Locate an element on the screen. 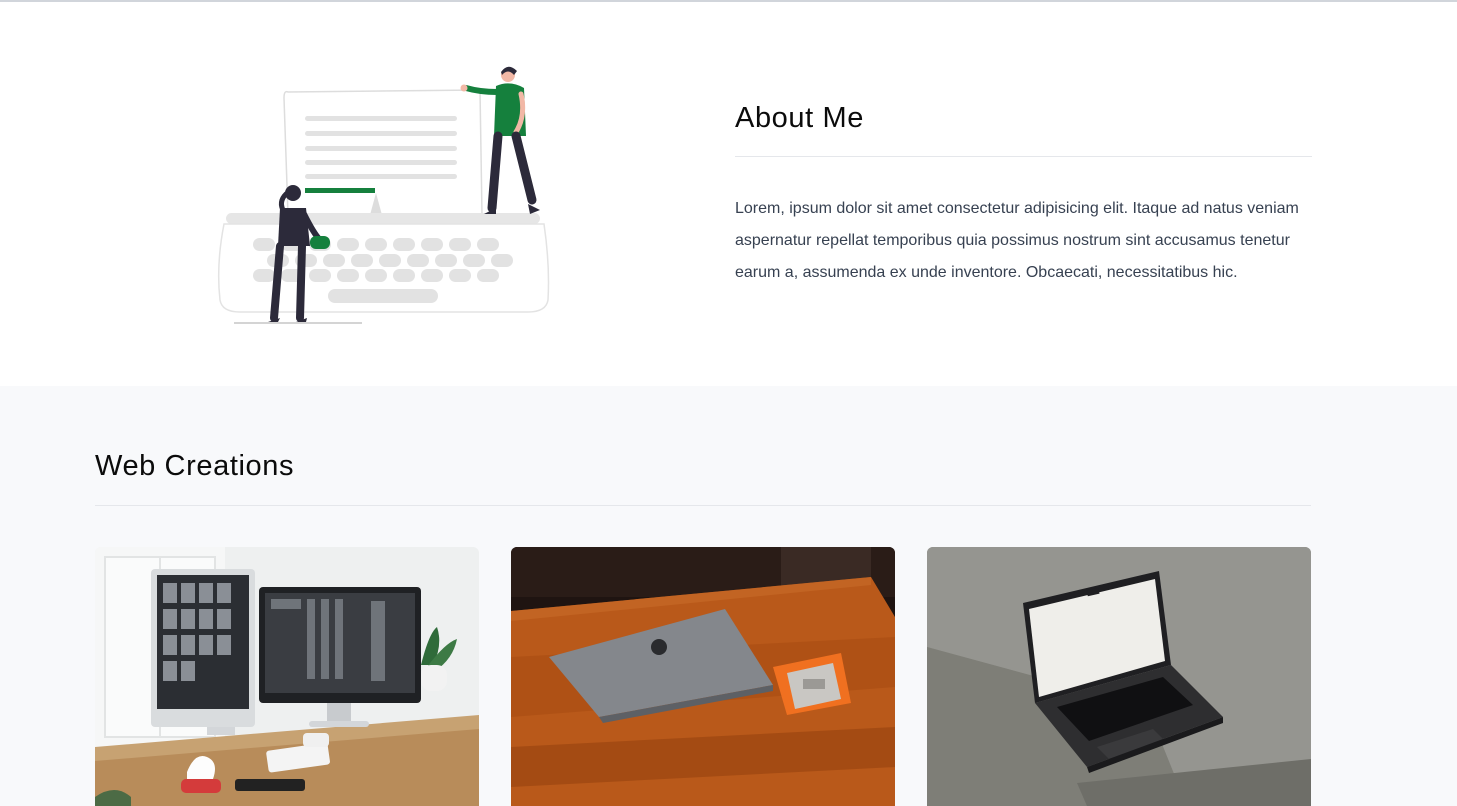  web-creations-title: Web Creations is located at coordinates (195, 466).